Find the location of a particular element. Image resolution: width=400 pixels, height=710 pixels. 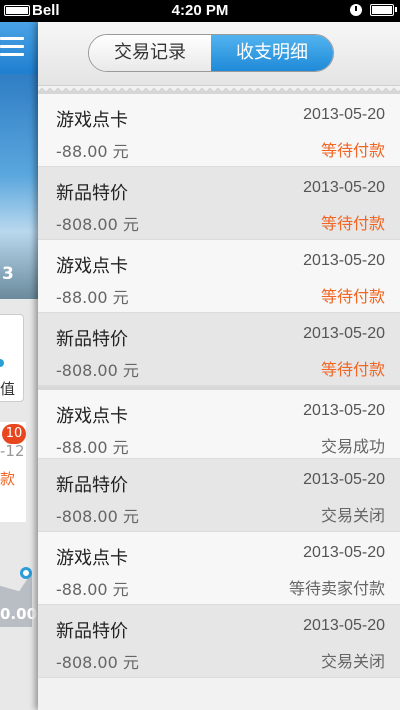

transaction-row: 游戏点卡 -88.00 元 2013-05-20 交易成功 is located at coordinates (219, 422).